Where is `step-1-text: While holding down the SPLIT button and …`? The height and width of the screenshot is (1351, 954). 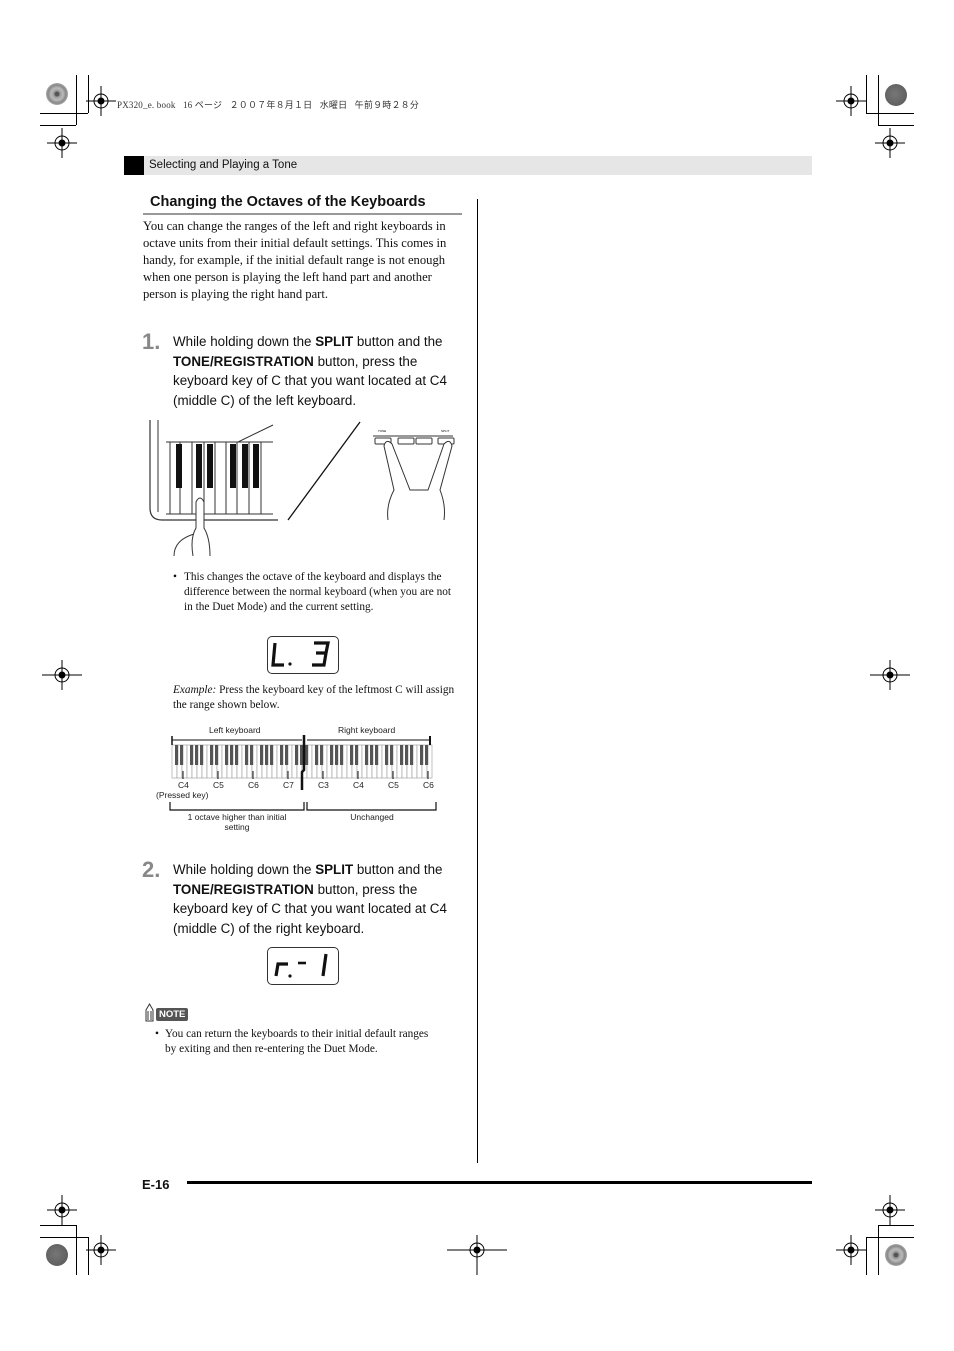
step-1-text: While holding down the SPLIT button and … is located at coordinates (318, 371).